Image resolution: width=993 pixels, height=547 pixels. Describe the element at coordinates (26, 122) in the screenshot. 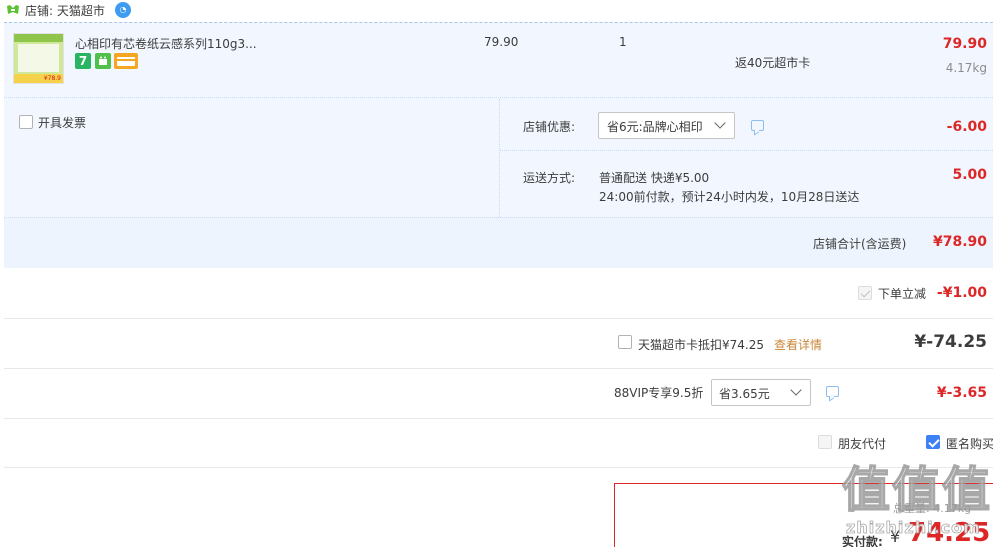

I see `invoice-checkbox` at that location.